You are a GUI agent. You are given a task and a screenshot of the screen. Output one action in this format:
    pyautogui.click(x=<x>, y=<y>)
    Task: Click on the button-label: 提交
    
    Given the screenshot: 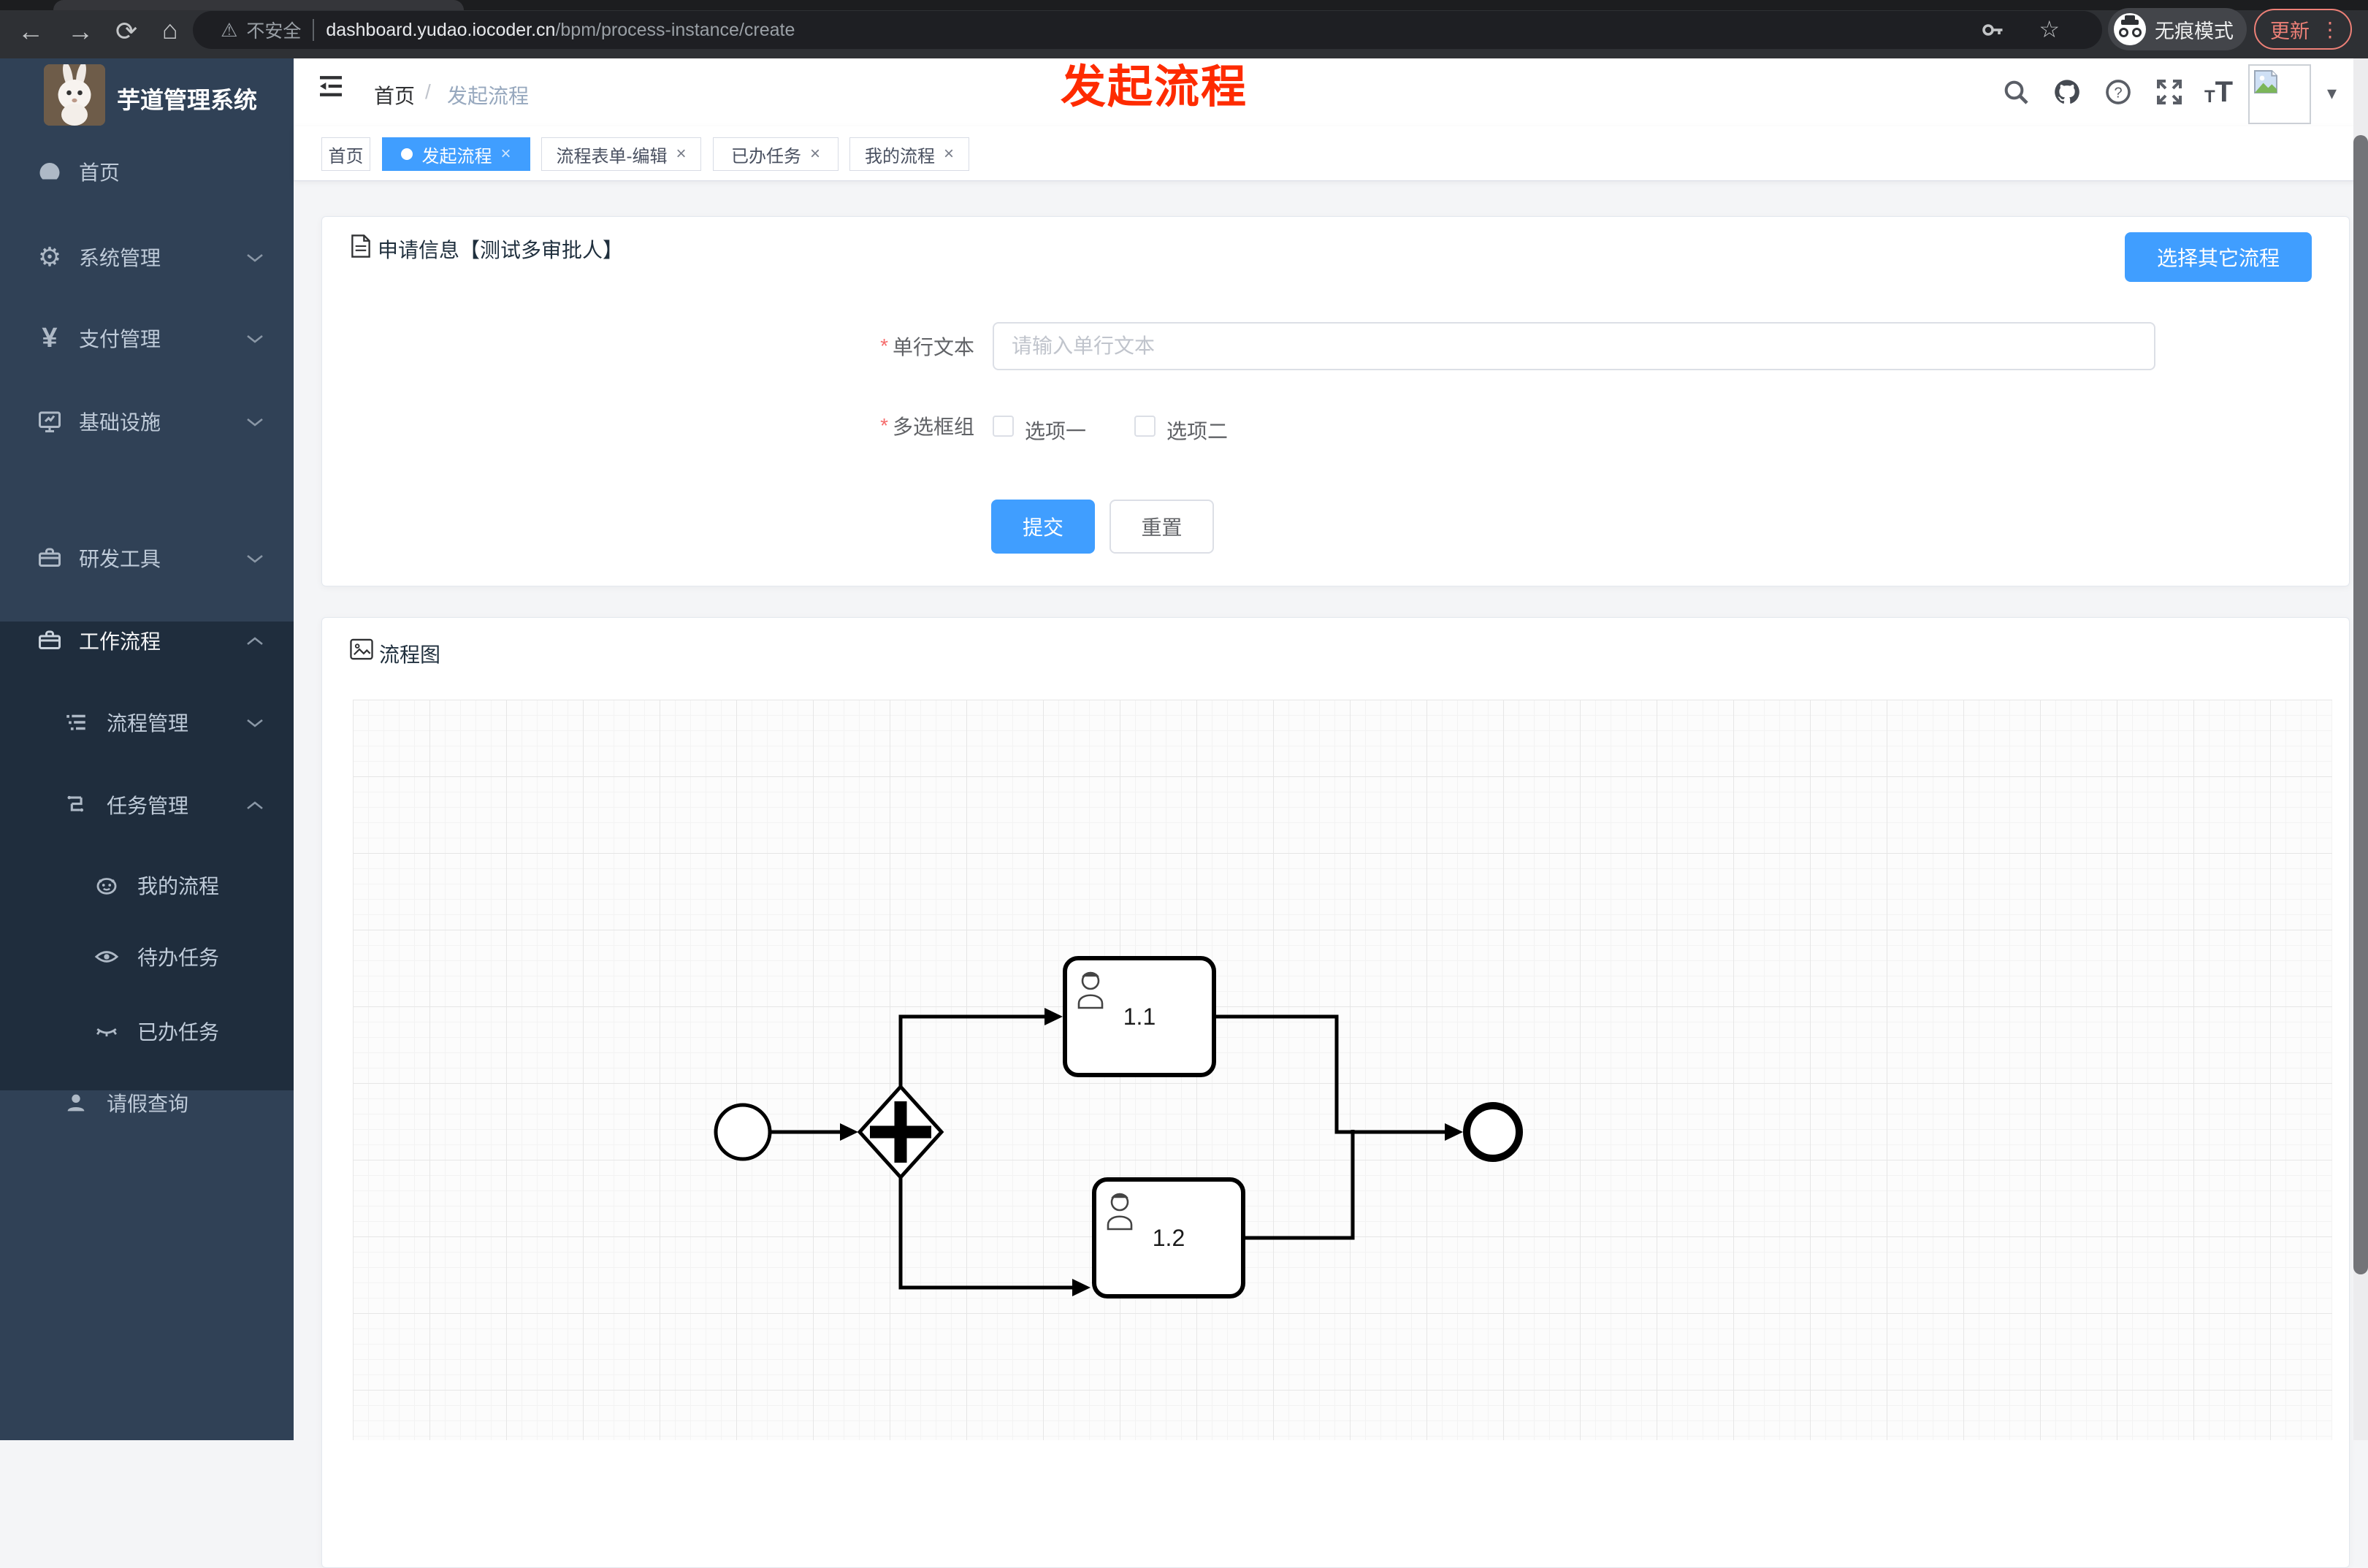 What is the action you would take?
    pyautogui.click(x=1043, y=527)
    